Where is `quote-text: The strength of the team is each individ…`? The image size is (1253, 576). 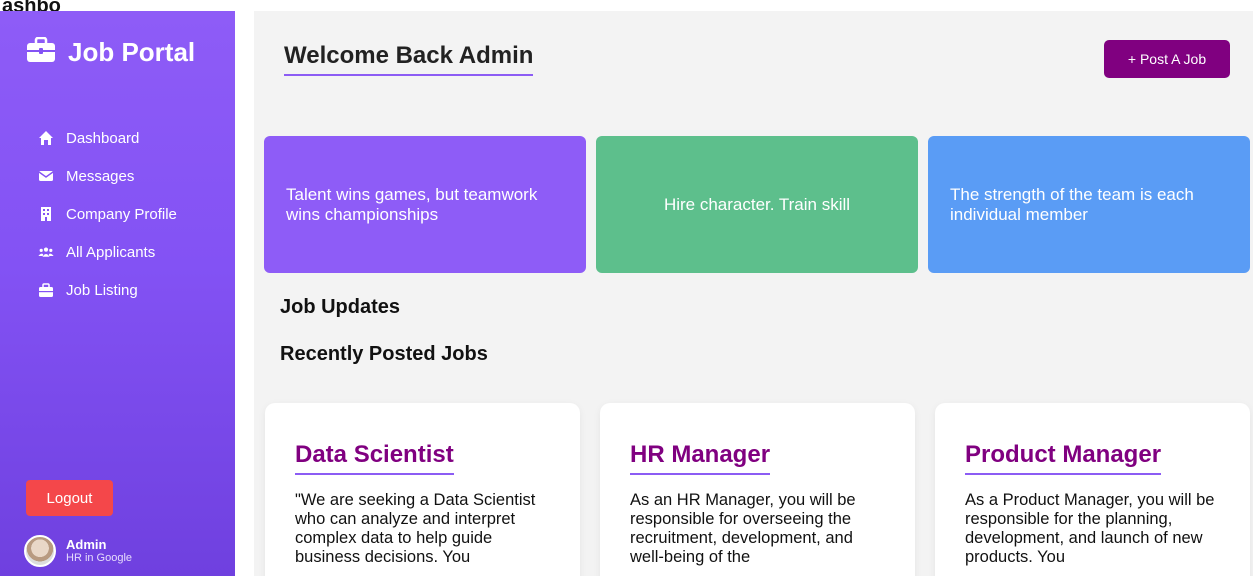 quote-text: The strength of the team is each individ… is located at coordinates (1072, 204).